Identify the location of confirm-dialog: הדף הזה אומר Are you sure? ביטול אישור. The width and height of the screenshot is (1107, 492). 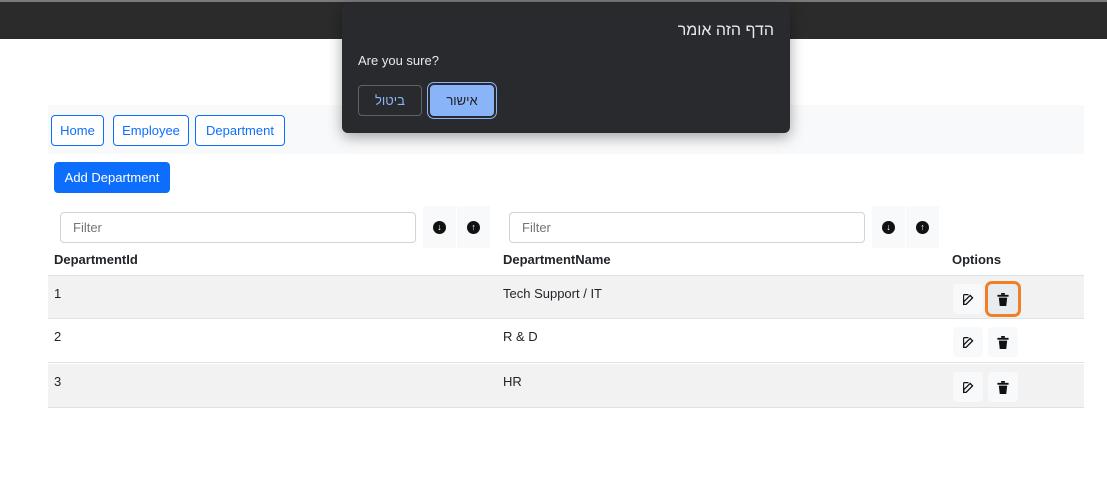
(566, 68).